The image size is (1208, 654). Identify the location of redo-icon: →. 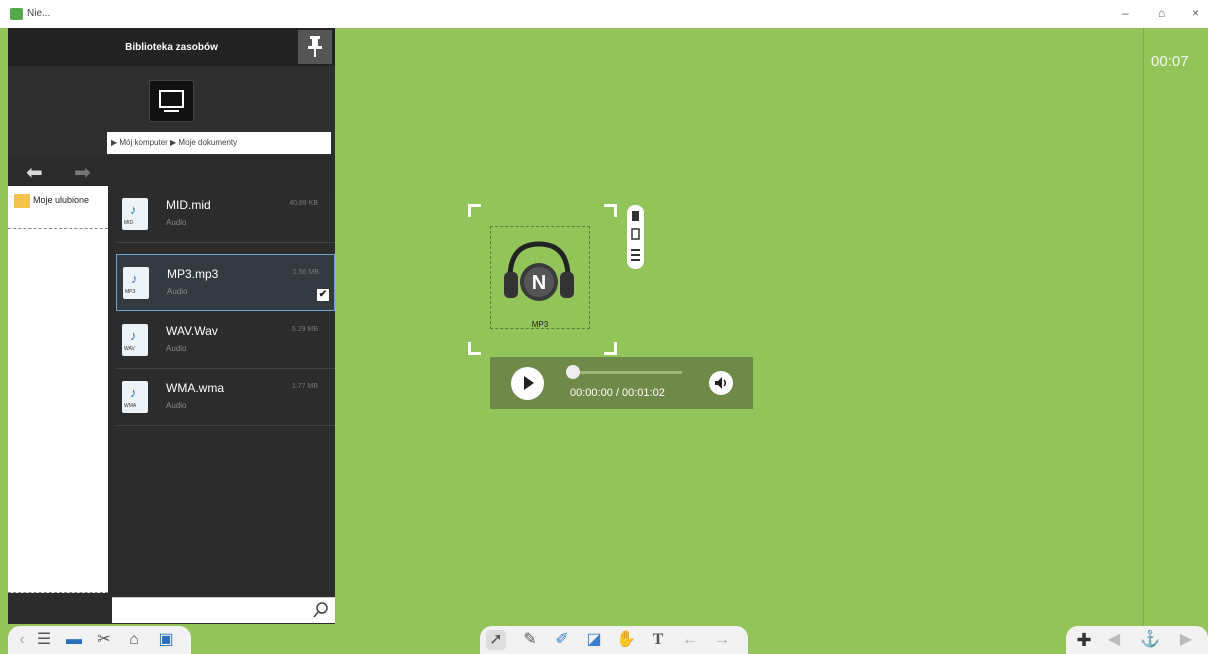
(722, 640).